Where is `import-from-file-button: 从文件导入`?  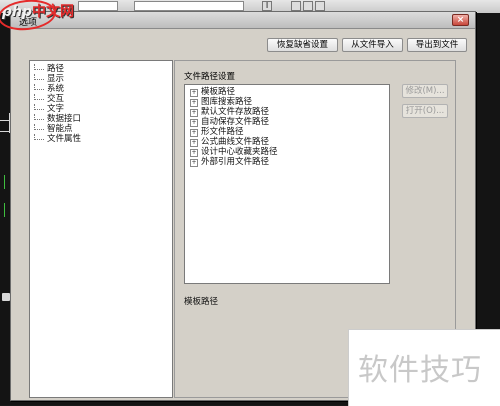
import-from-file-button: 从文件导入 is located at coordinates (372, 45).